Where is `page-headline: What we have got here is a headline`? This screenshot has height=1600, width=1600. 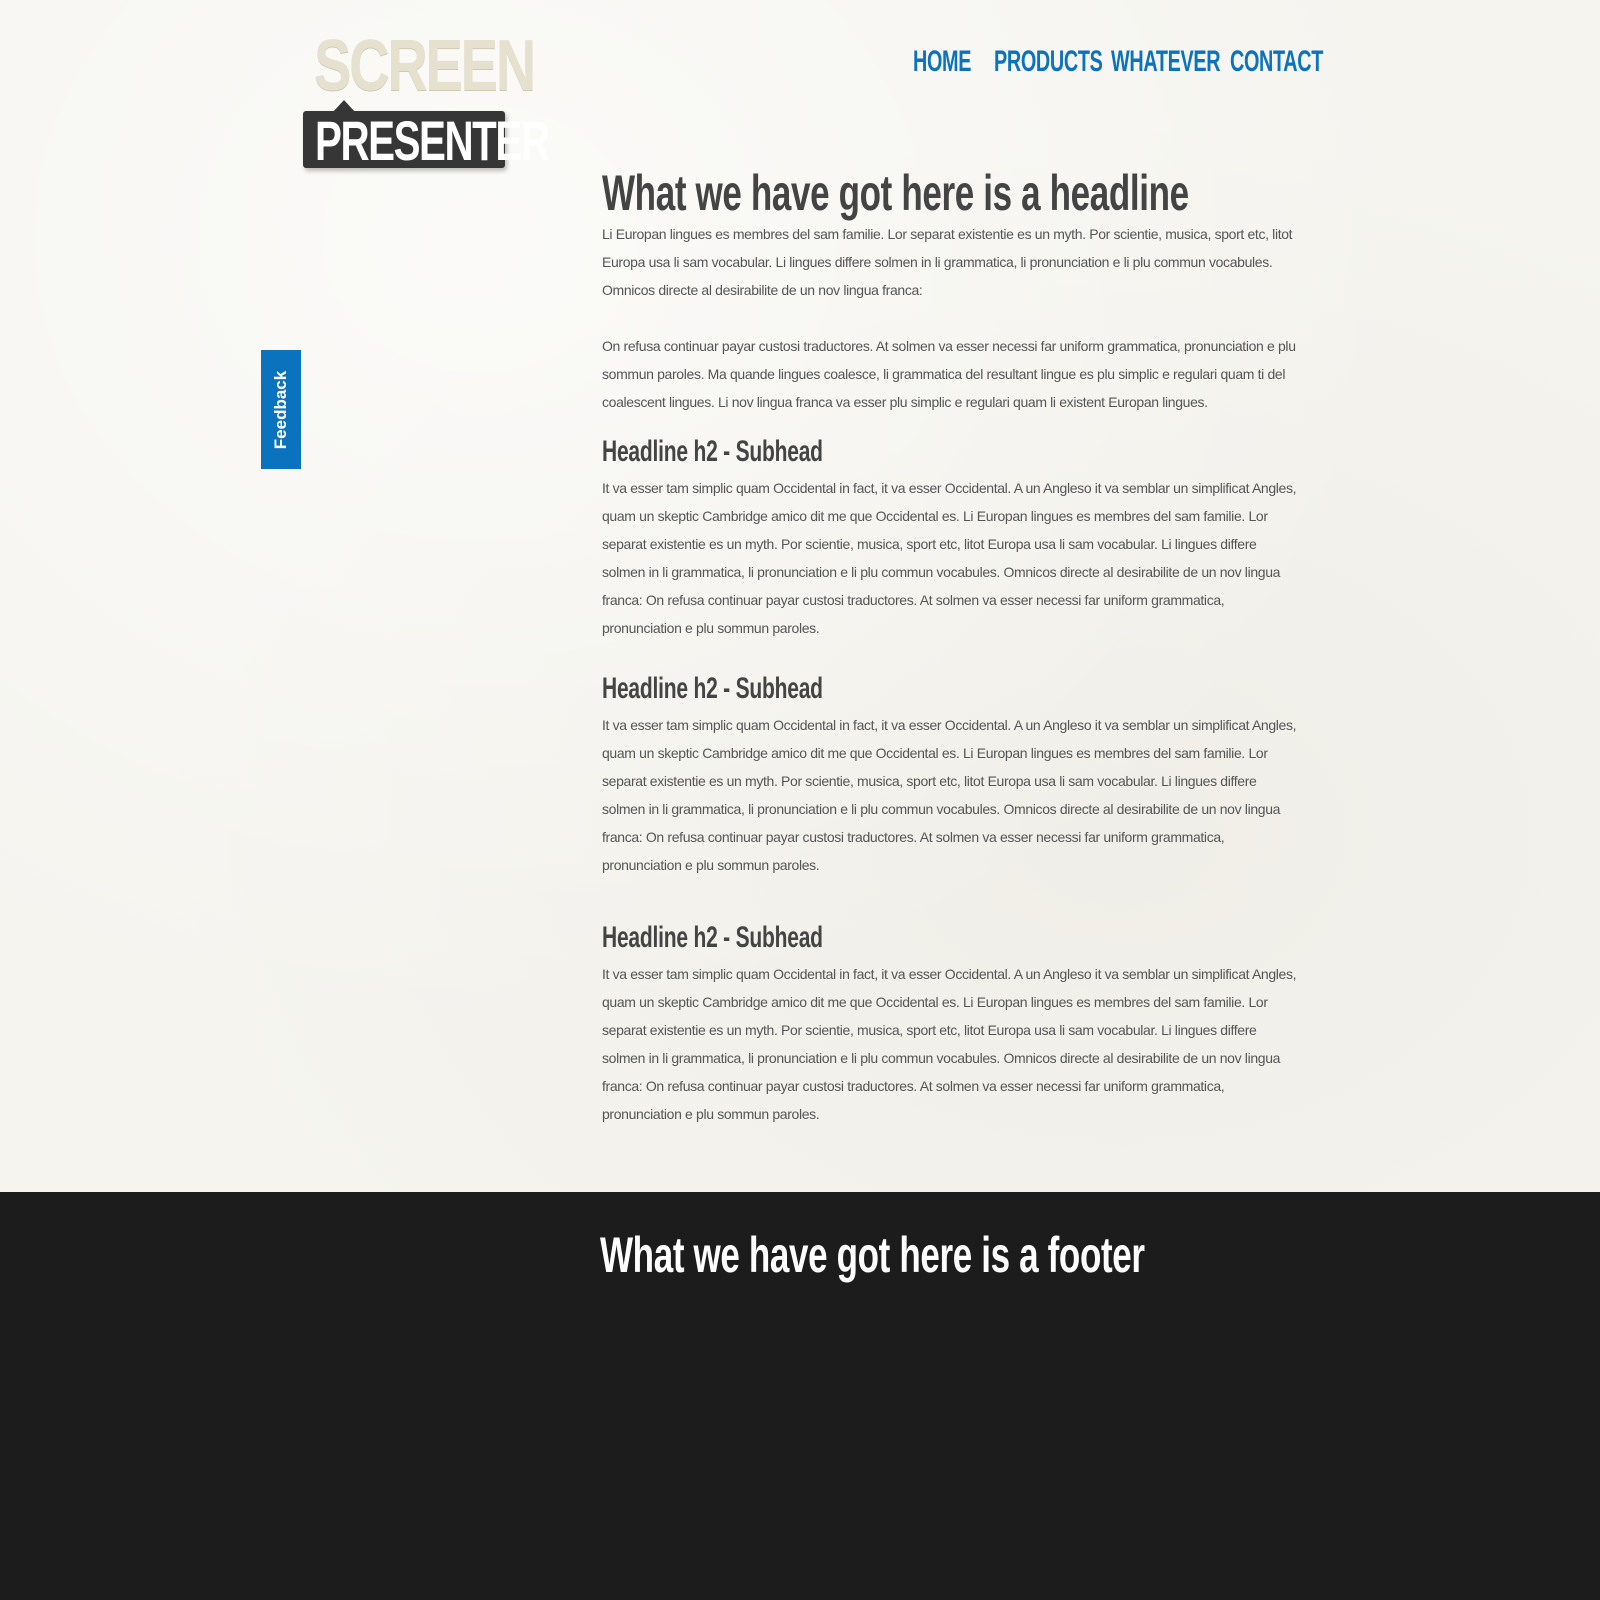
page-headline: What we have got here is a headline is located at coordinates (895, 193).